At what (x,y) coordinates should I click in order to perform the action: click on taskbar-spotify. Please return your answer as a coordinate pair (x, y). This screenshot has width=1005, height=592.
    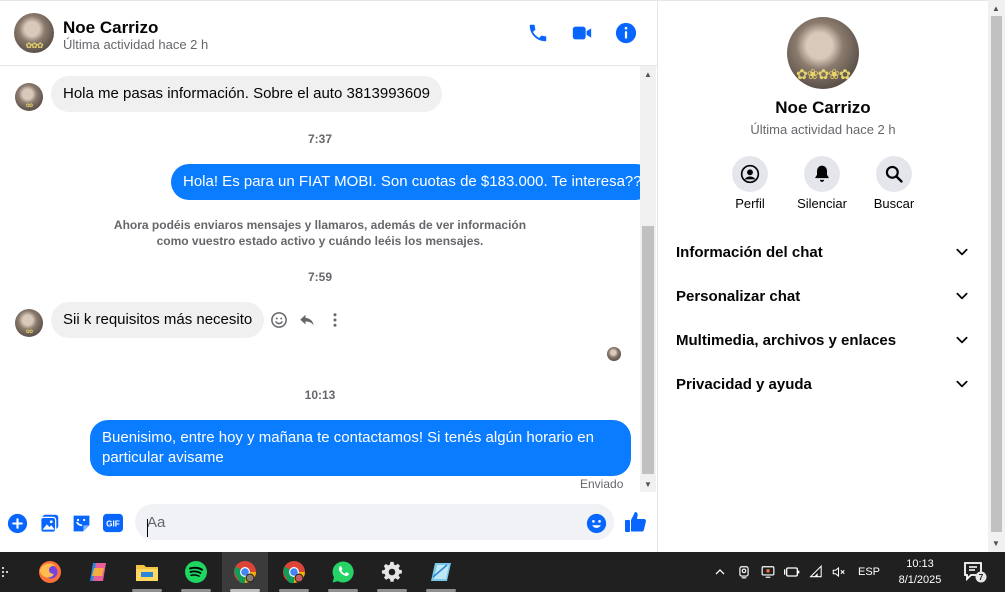
    Looking at the image, I should click on (196, 572).